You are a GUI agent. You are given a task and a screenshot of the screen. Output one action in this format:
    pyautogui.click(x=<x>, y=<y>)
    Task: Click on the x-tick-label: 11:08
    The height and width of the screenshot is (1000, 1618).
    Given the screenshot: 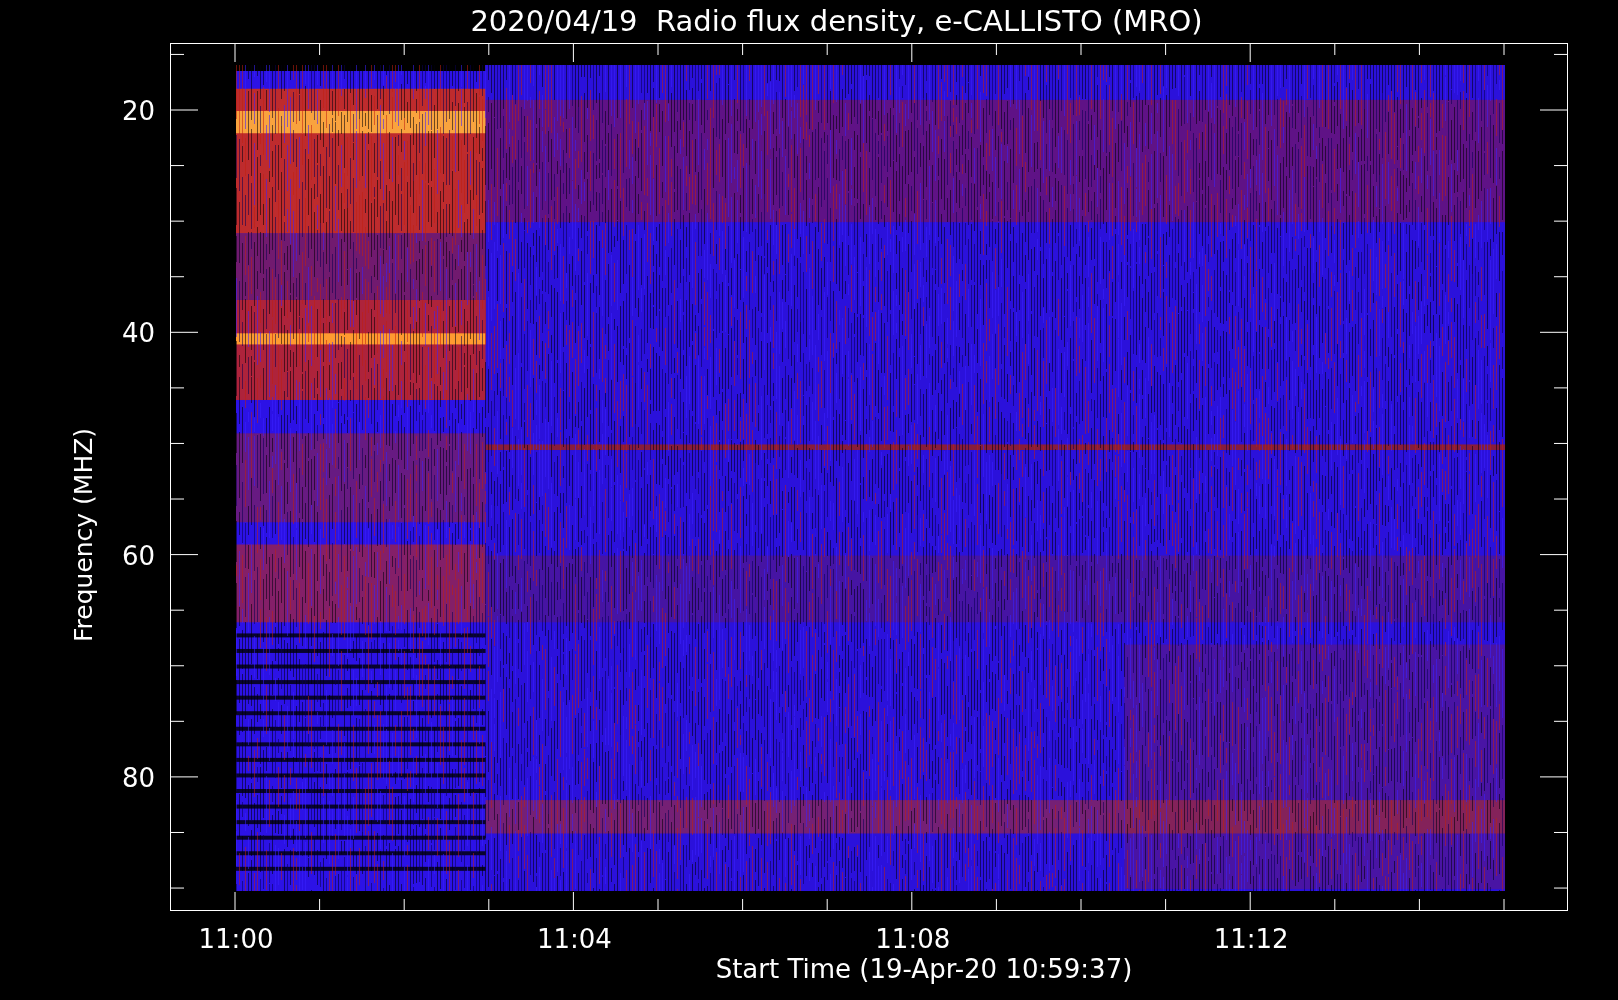 What is the action you would take?
    pyautogui.click(x=913, y=939)
    